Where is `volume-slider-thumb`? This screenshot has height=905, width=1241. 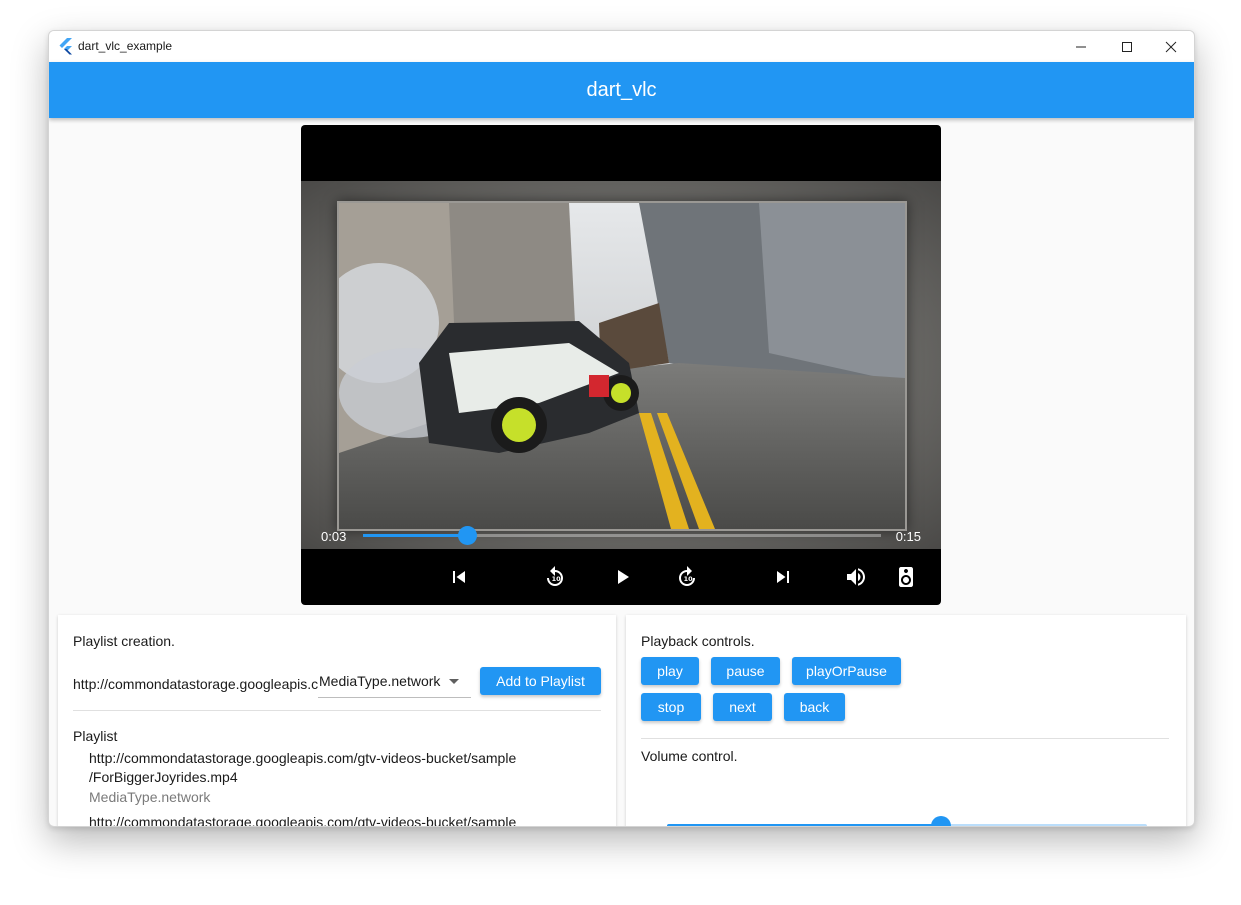 volume-slider-thumb is located at coordinates (940, 821).